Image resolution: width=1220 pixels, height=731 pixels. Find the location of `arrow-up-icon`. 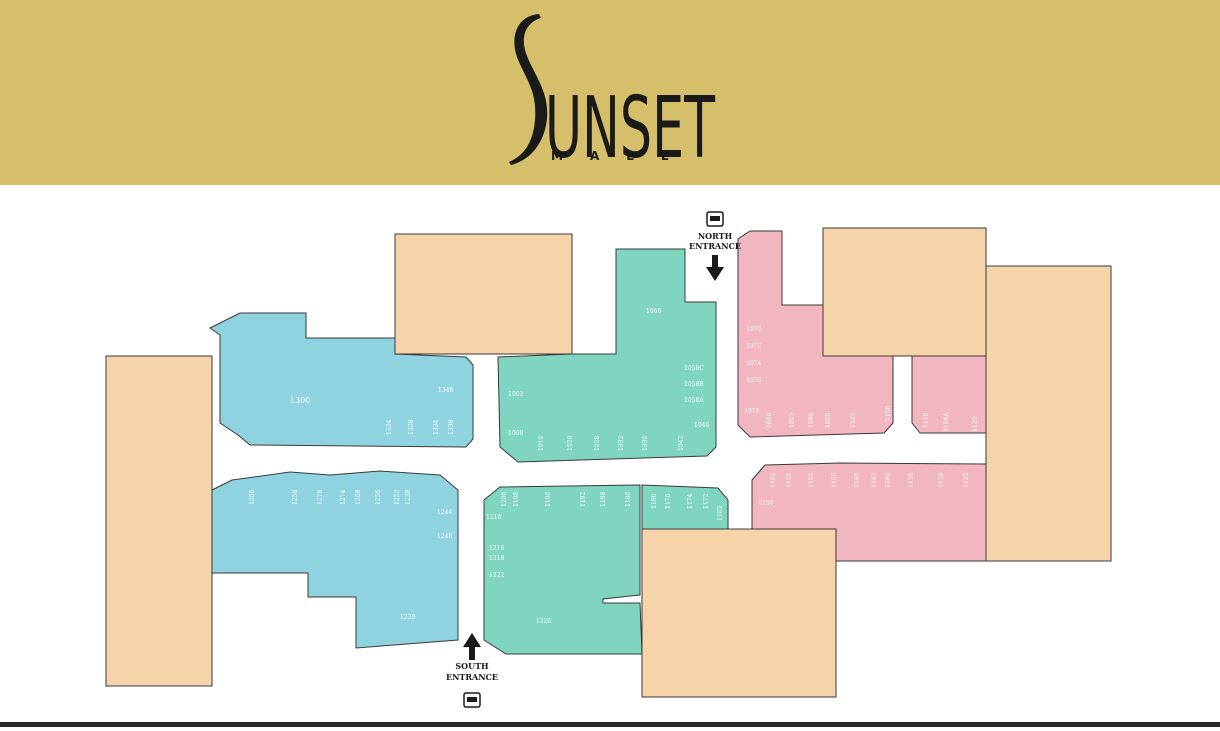

arrow-up-icon is located at coordinates (472, 646).